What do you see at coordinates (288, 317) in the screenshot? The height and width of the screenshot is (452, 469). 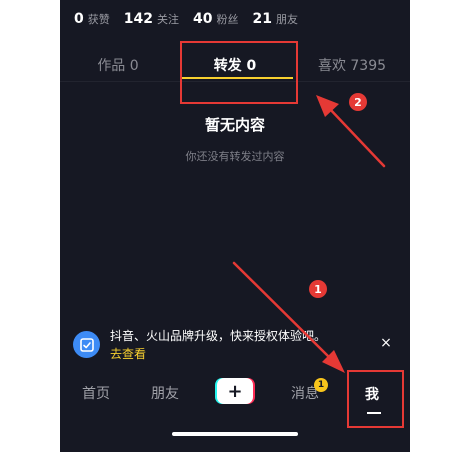 I see `arrow-to-me-tab` at bounding box center [288, 317].